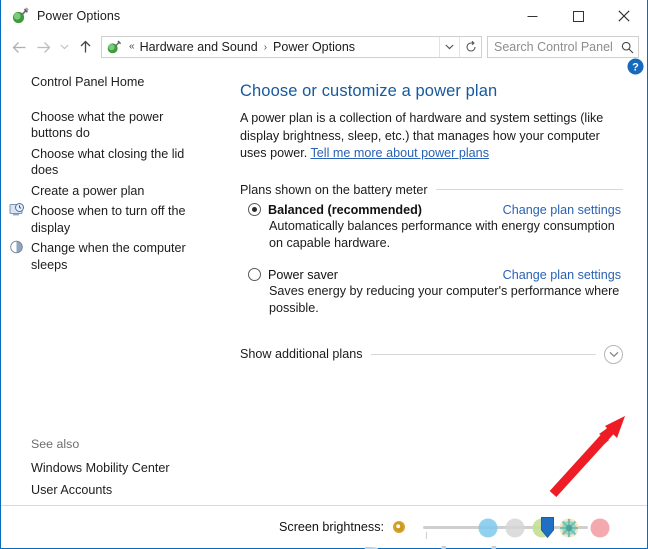 The image size is (648, 549). Describe the element at coordinates (97, 125) in the screenshot. I see `sidebar-item-label: Choose what the power buttons do` at that location.